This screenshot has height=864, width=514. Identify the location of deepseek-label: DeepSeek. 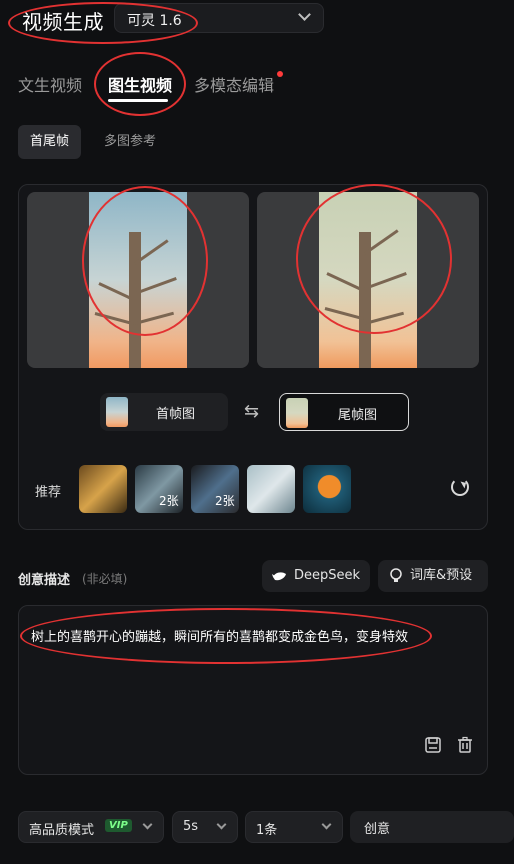
(327, 575).